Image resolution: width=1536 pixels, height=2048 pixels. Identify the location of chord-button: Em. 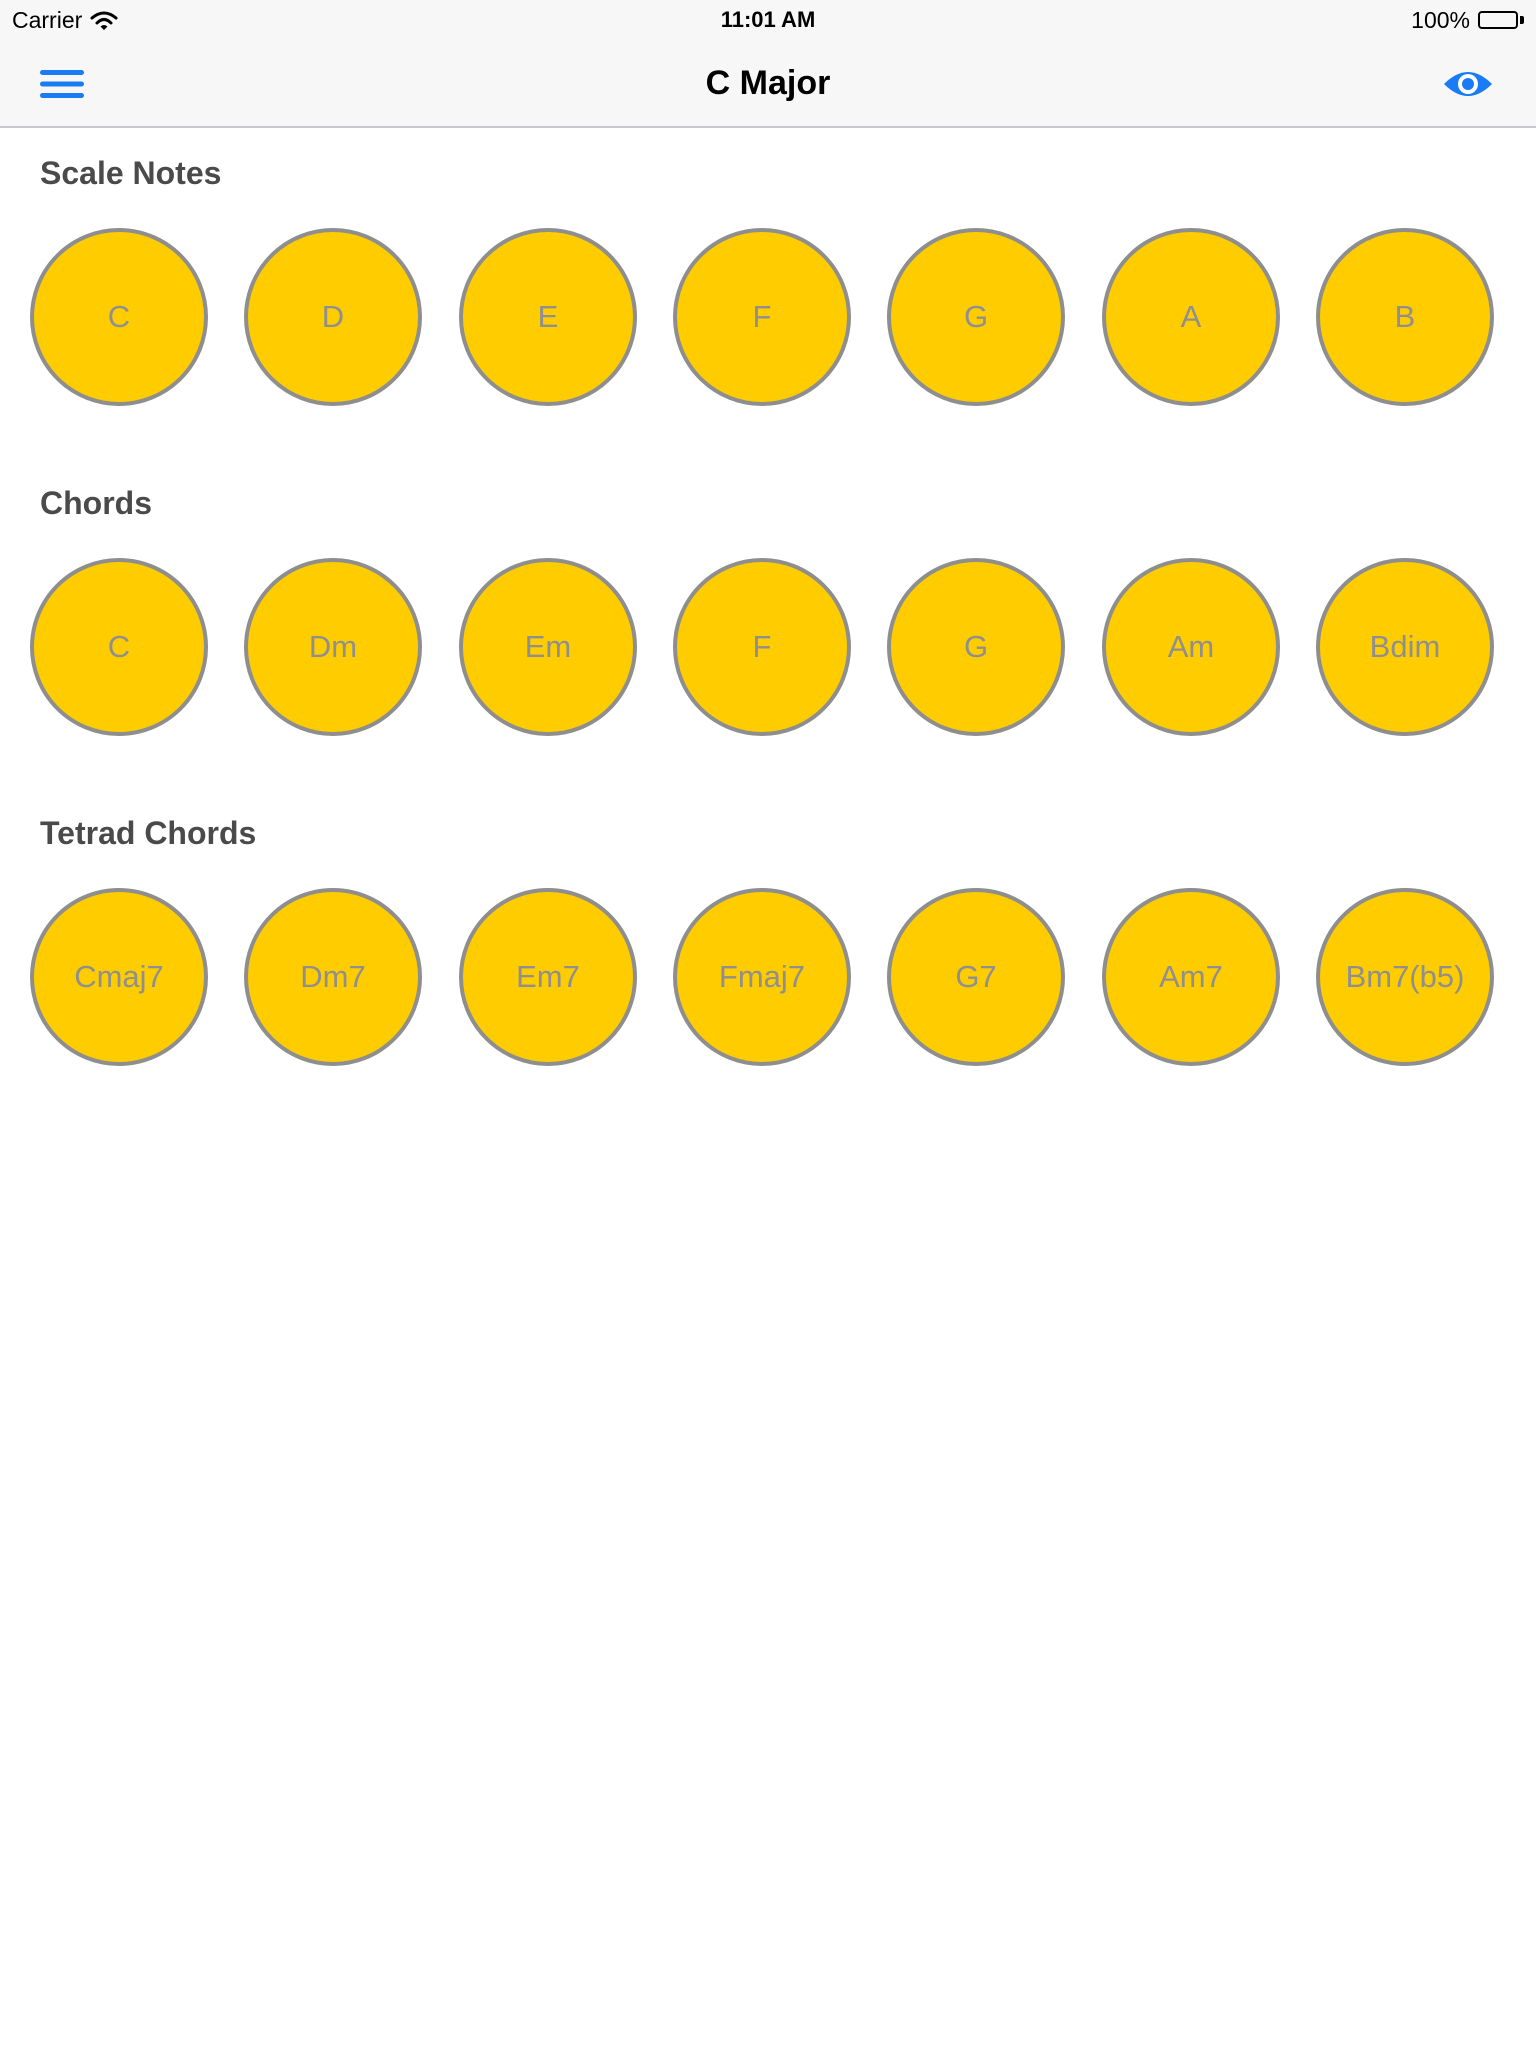
(548, 647).